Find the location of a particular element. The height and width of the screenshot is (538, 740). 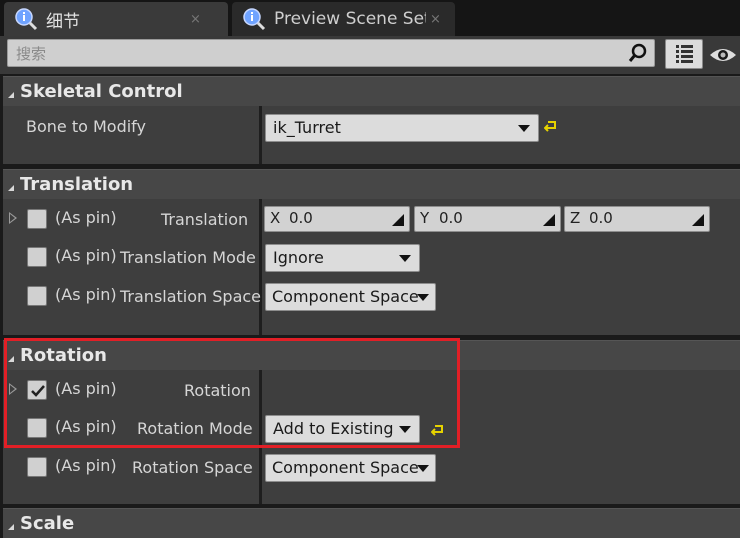

column-divider is located at coordinates (260, 135).